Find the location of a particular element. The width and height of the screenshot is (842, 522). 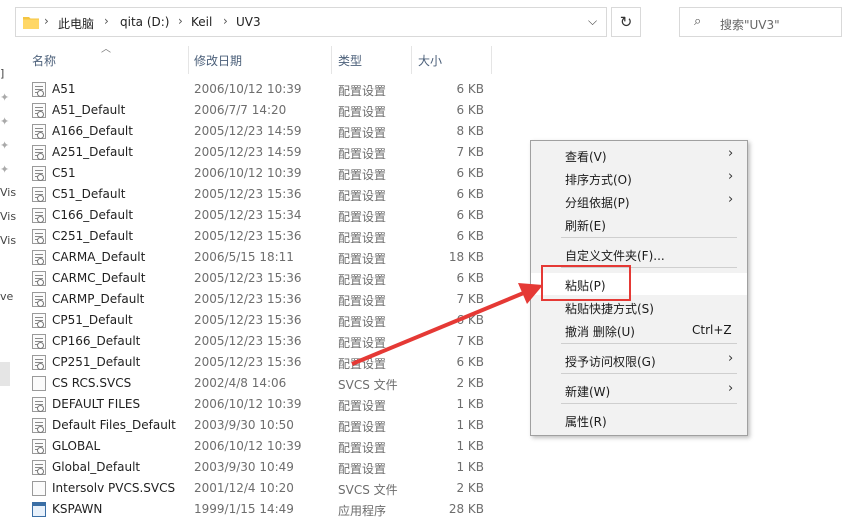

menu-separator is located at coordinates (649, 343).